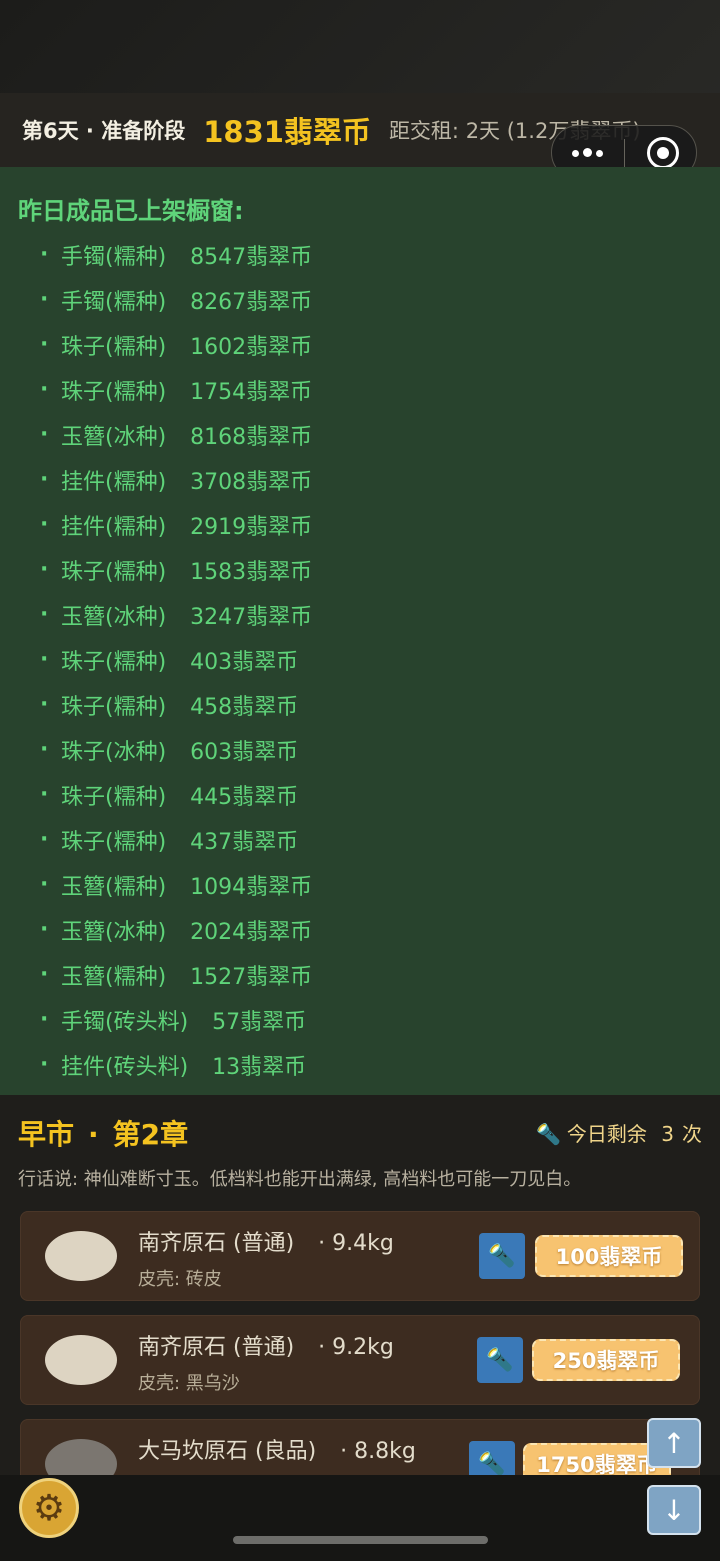 The image size is (720, 1561). What do you see at coordinates (251, 887) in the screenshot?
I see `item-price: 1094翡翠币` at bounding box center [251, 887].